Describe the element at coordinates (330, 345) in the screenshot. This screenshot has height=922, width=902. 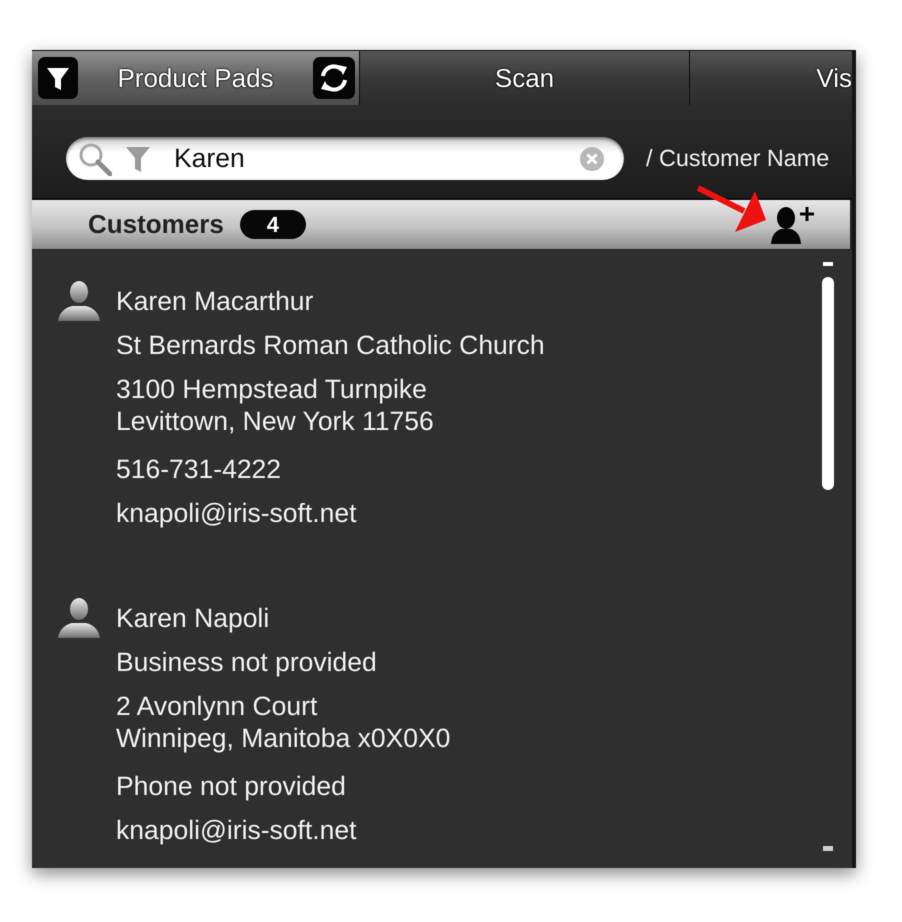
I see `business-name: St Bernards Roman Catholic Church` at that location.